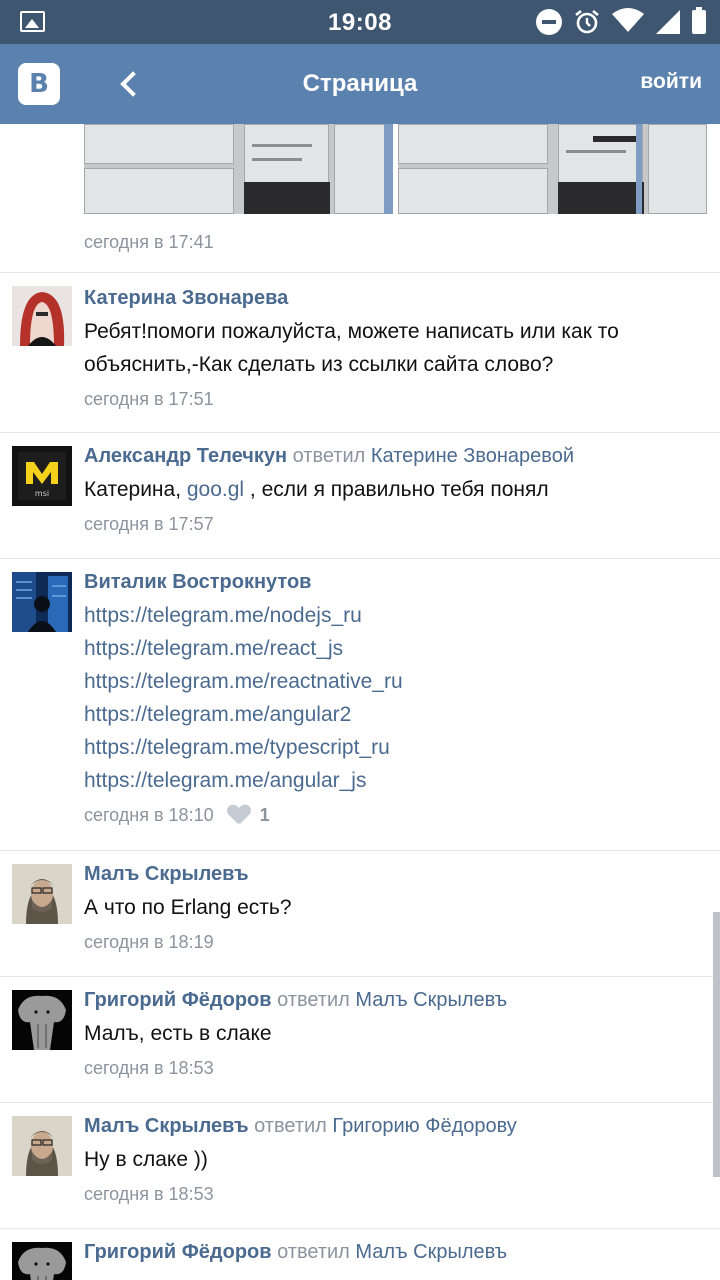 The image size is (720, 1280). What do you see at coordinates (215, 489) in the screenshot?
I see `comment-link: goo.gl` at bounding box center [215, 489].